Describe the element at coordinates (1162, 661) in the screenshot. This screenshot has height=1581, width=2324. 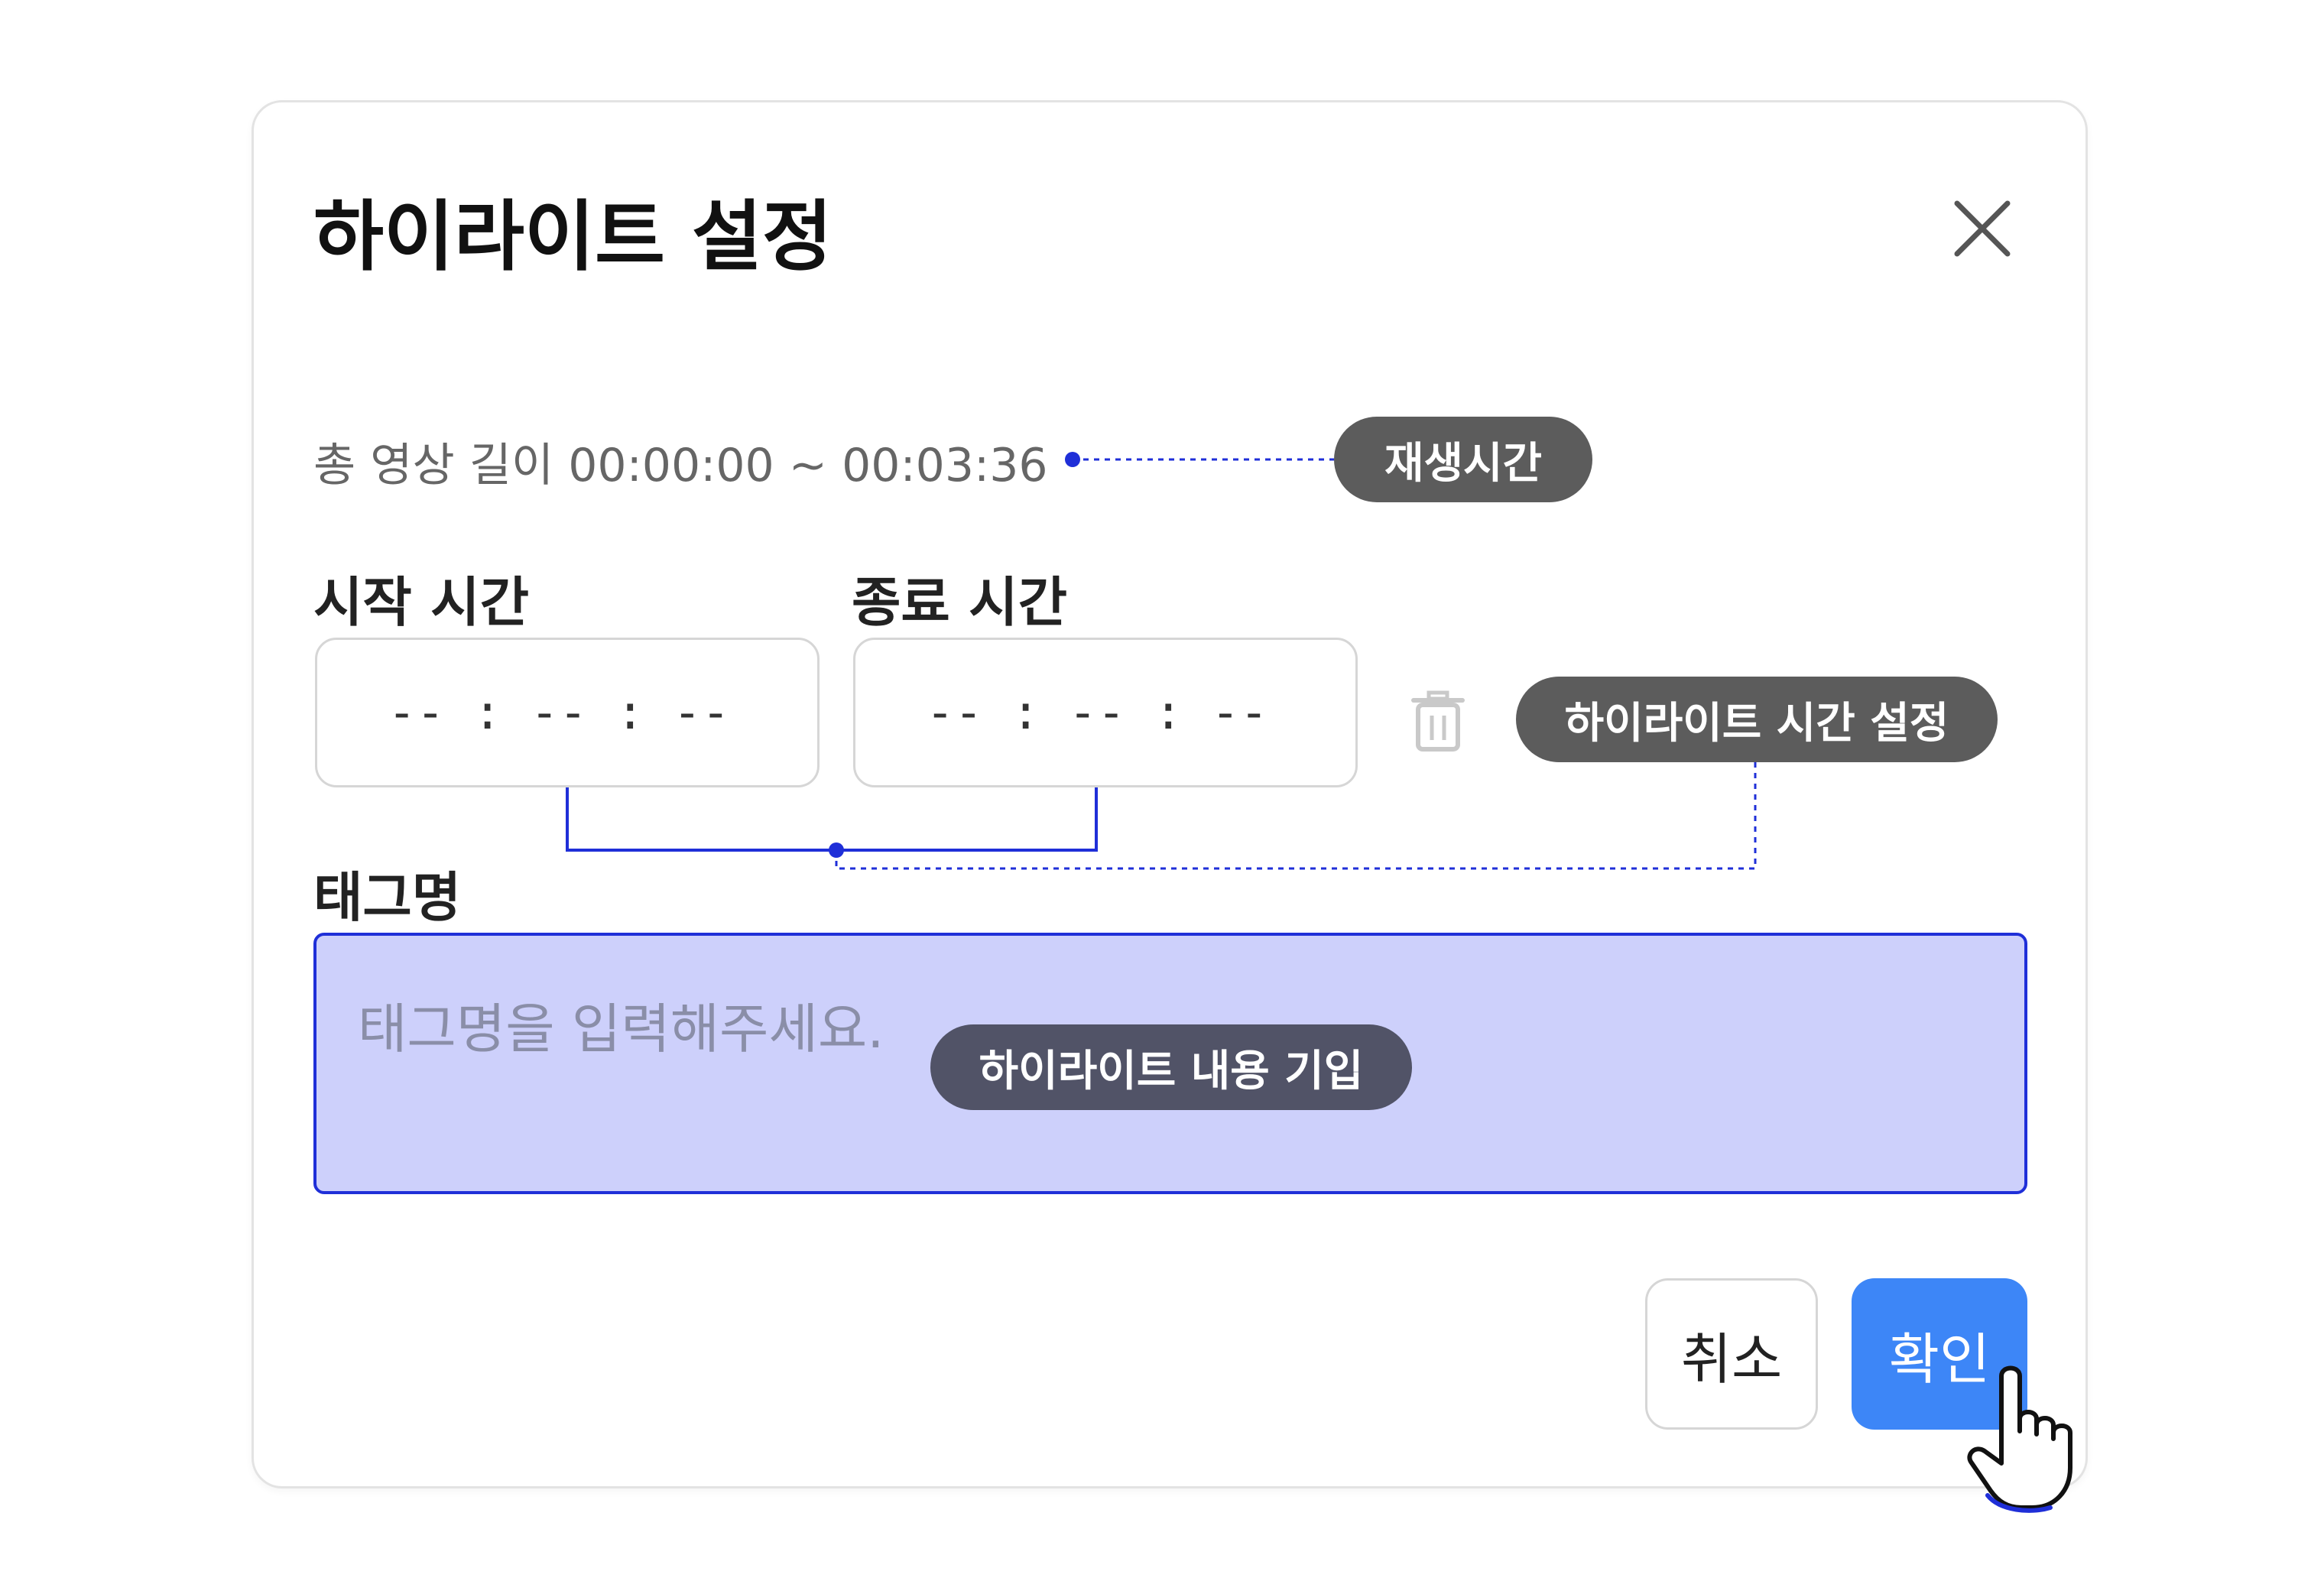
I see `annotation-lines` at that location.